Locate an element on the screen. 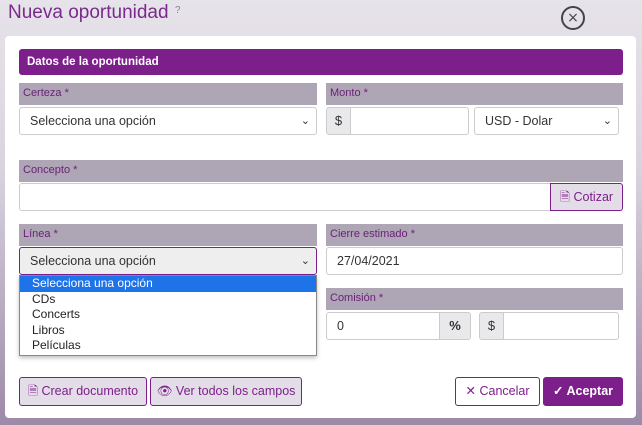 The width and height of the screenshot is (642, 425). cotizar-label: Cotizar is located at coordinates (593, 197).